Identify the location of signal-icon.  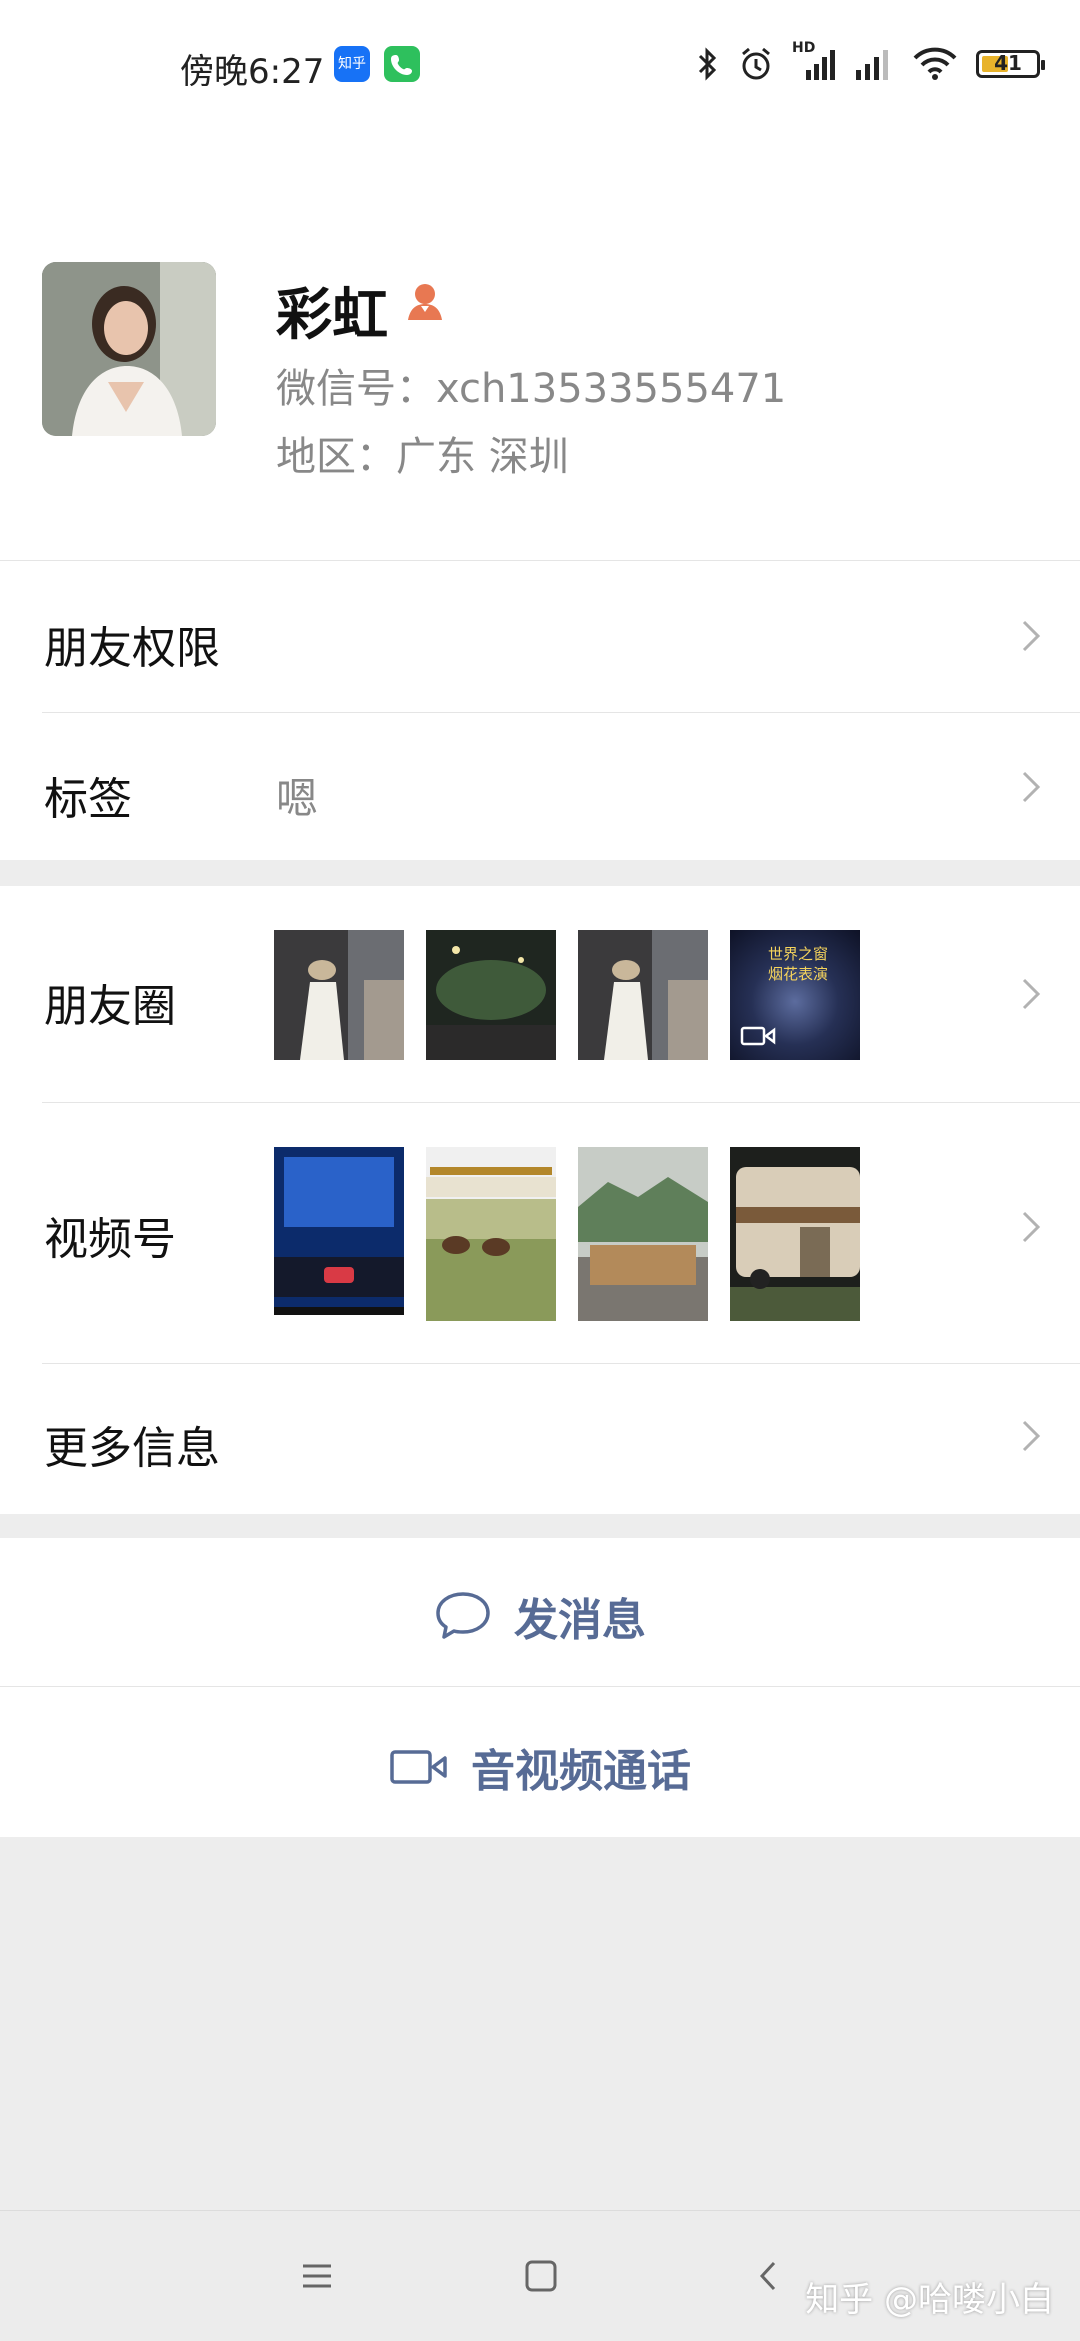
(872, 65).